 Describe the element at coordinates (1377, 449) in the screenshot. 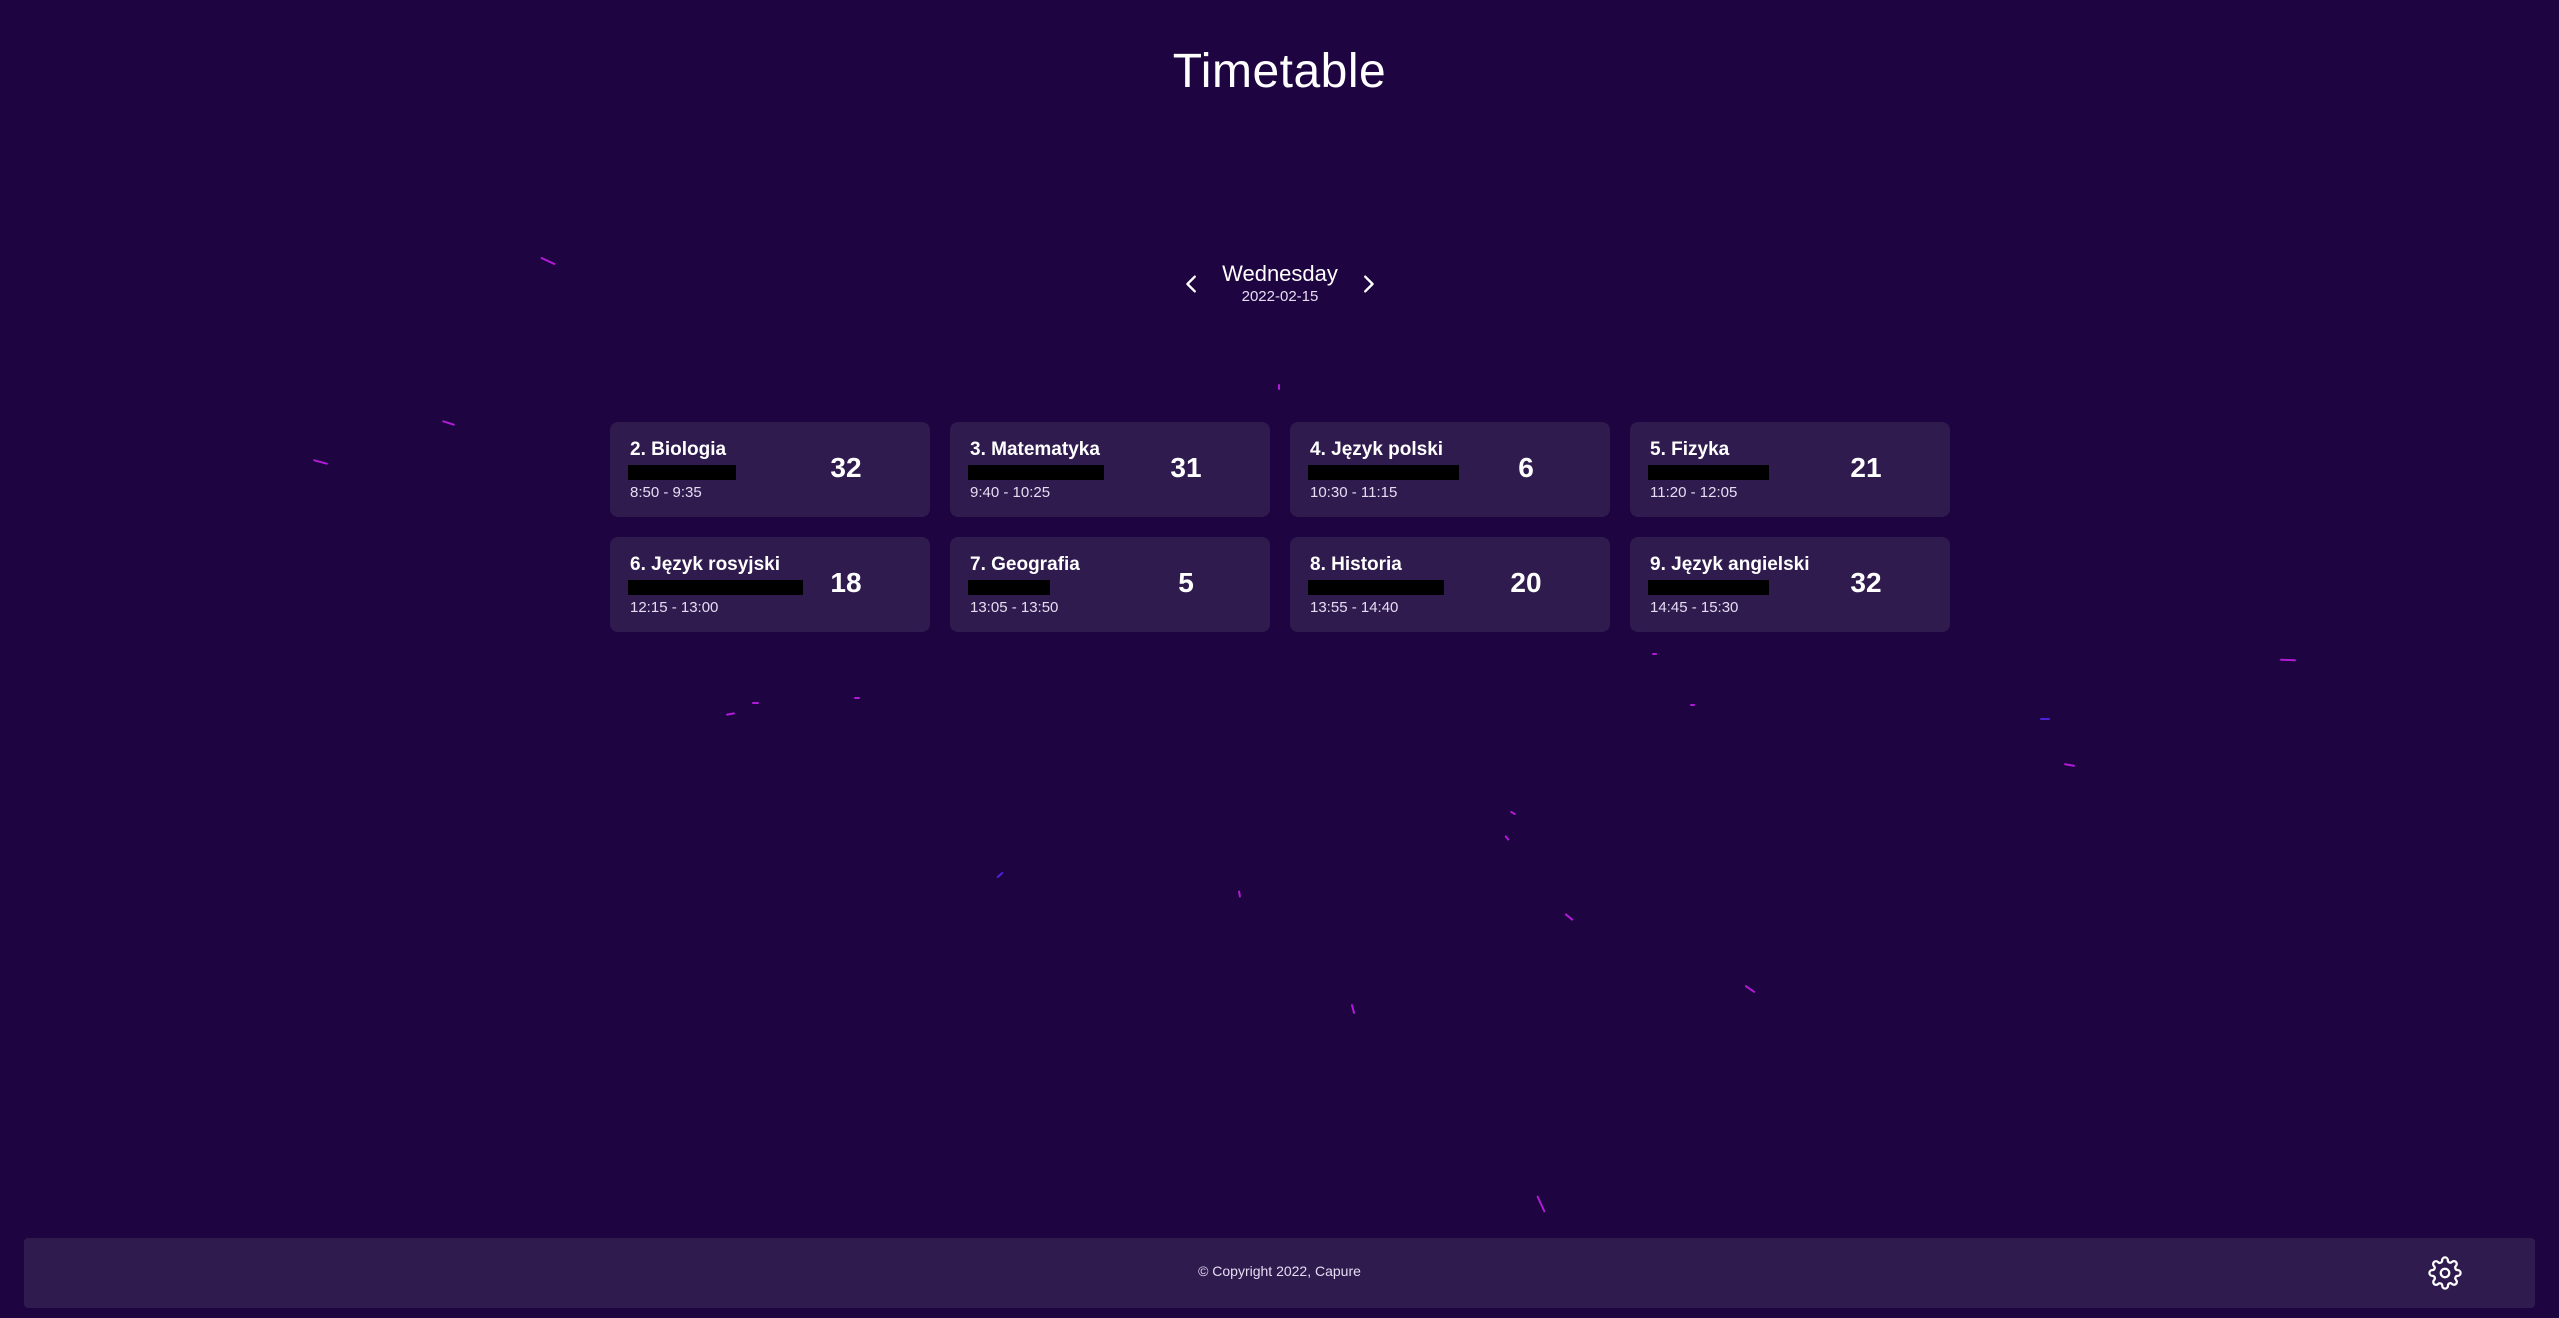

I see `lesson-title: 4. Język polski` at that location.